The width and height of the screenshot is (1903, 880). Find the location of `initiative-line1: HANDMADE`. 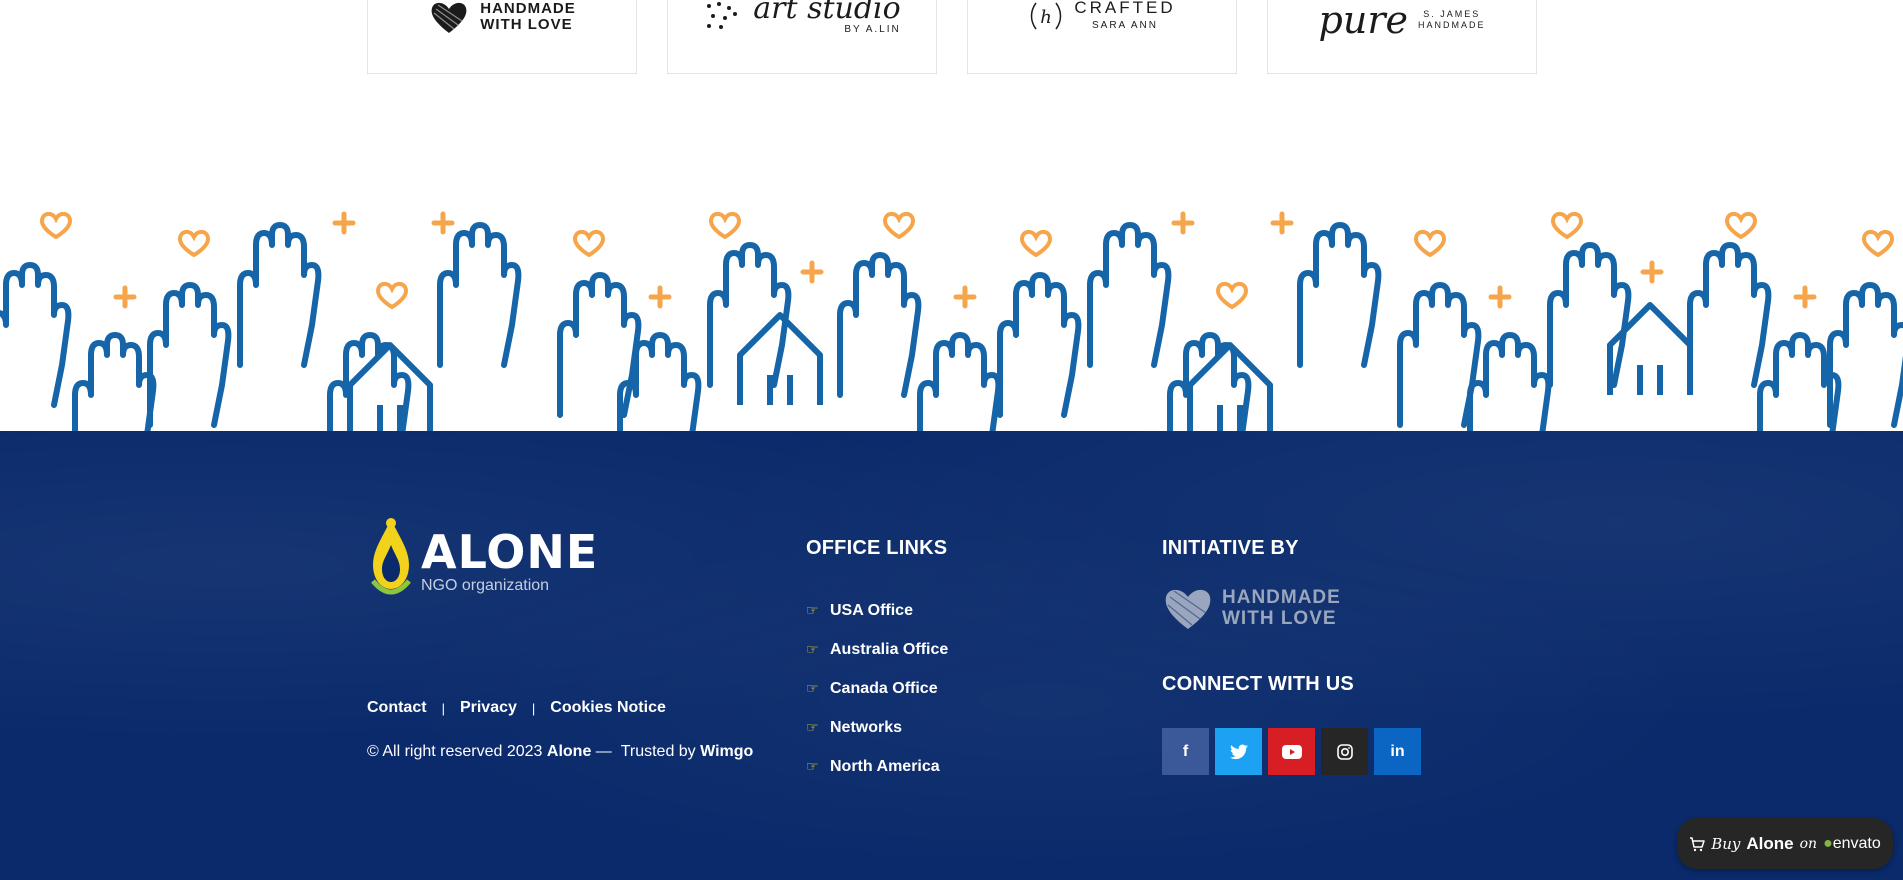

initiative-line1: HANDMADE is located at coordinates (1281, 597).